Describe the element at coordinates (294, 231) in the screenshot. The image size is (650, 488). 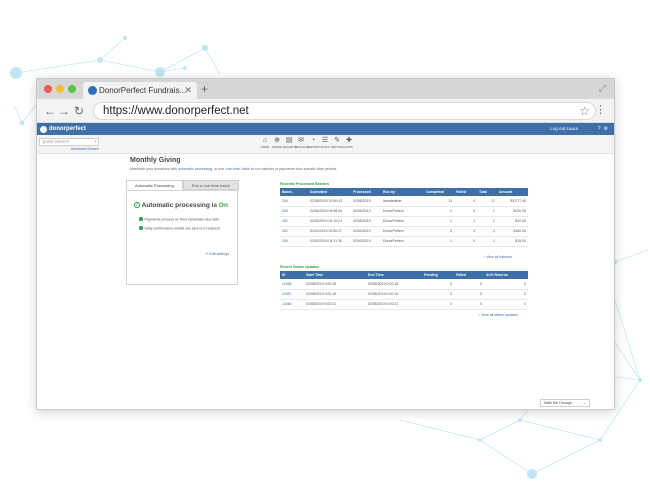
I see `table-cell: 261` at that location.